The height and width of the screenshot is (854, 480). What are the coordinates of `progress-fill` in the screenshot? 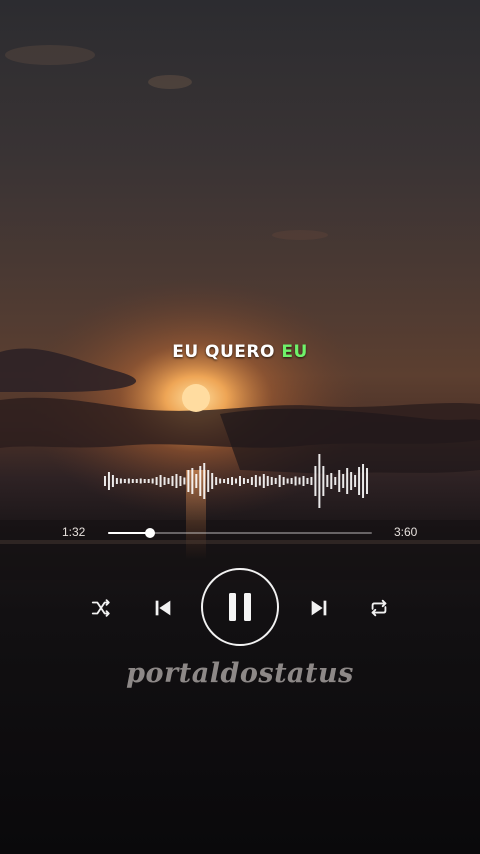 It's located at (129, 533).